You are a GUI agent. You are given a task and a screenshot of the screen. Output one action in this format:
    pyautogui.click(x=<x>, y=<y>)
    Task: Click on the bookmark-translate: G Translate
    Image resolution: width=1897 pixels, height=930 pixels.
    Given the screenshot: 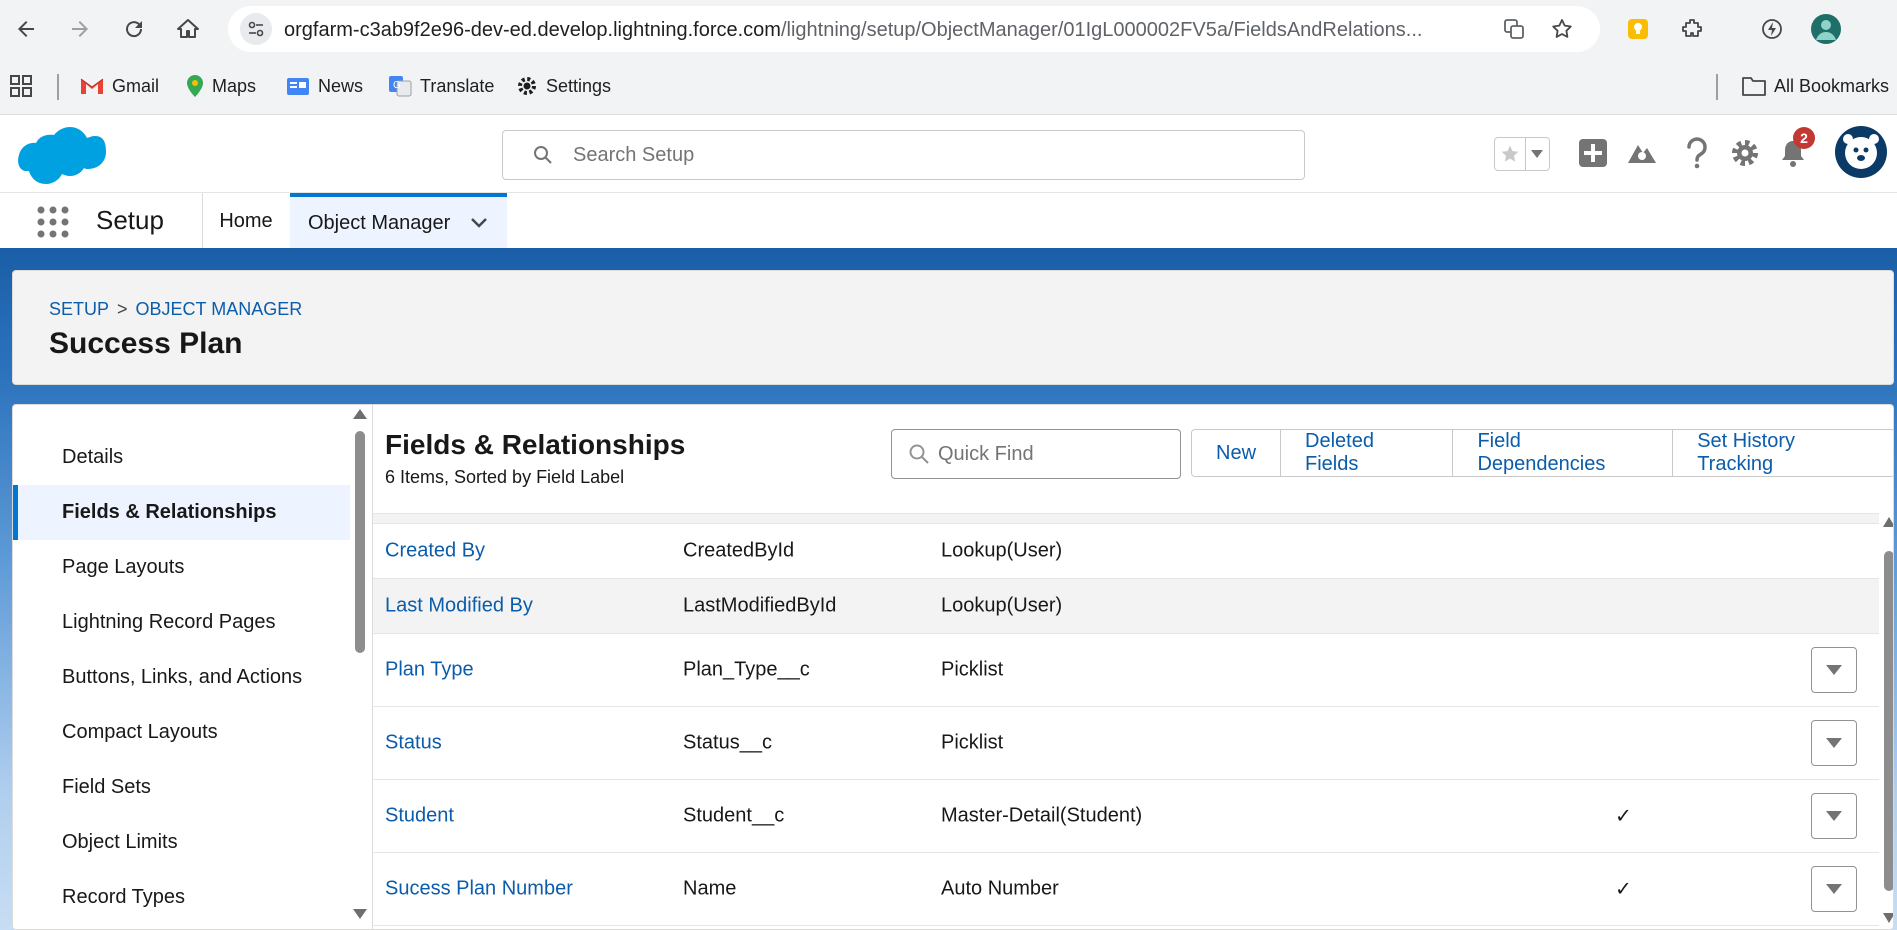 What is the action you would take?
    pyautogui.click(x=441, y=86)
    